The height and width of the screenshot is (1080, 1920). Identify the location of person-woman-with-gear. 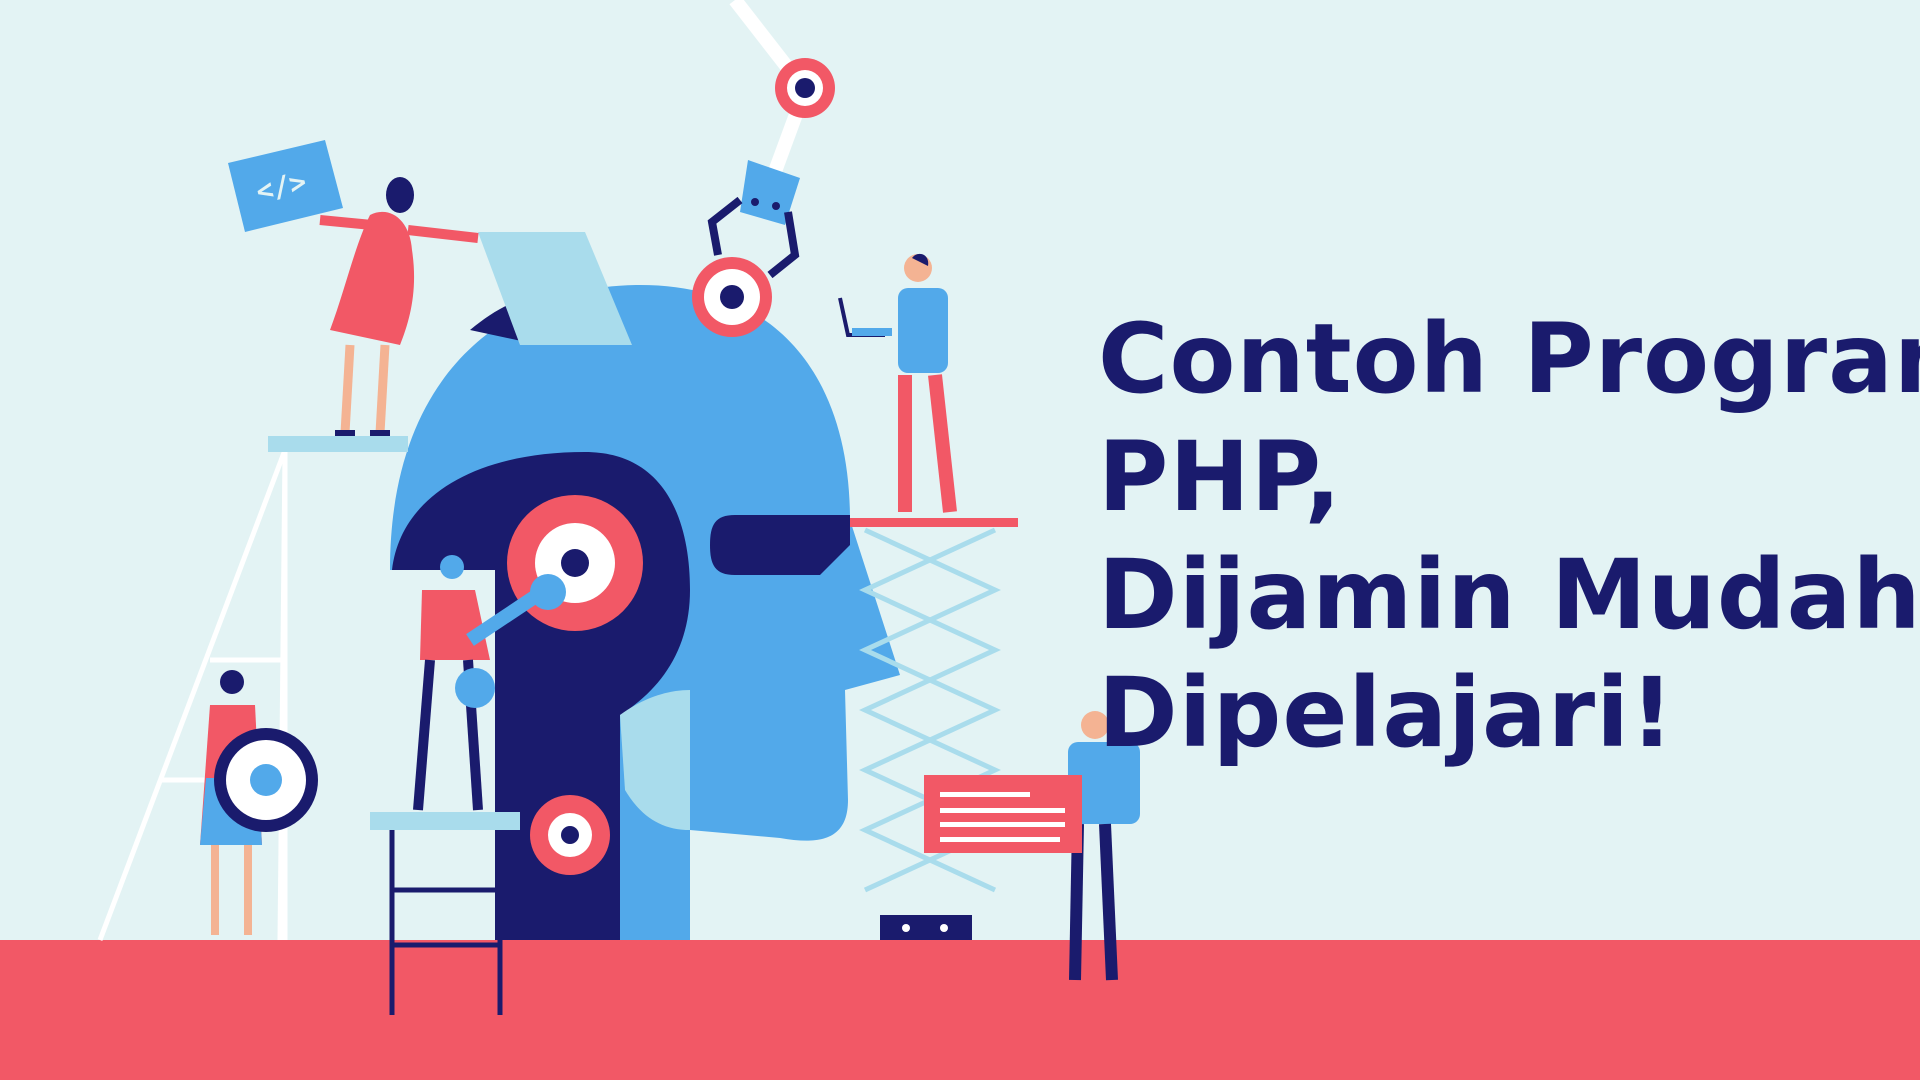
(259, 802).